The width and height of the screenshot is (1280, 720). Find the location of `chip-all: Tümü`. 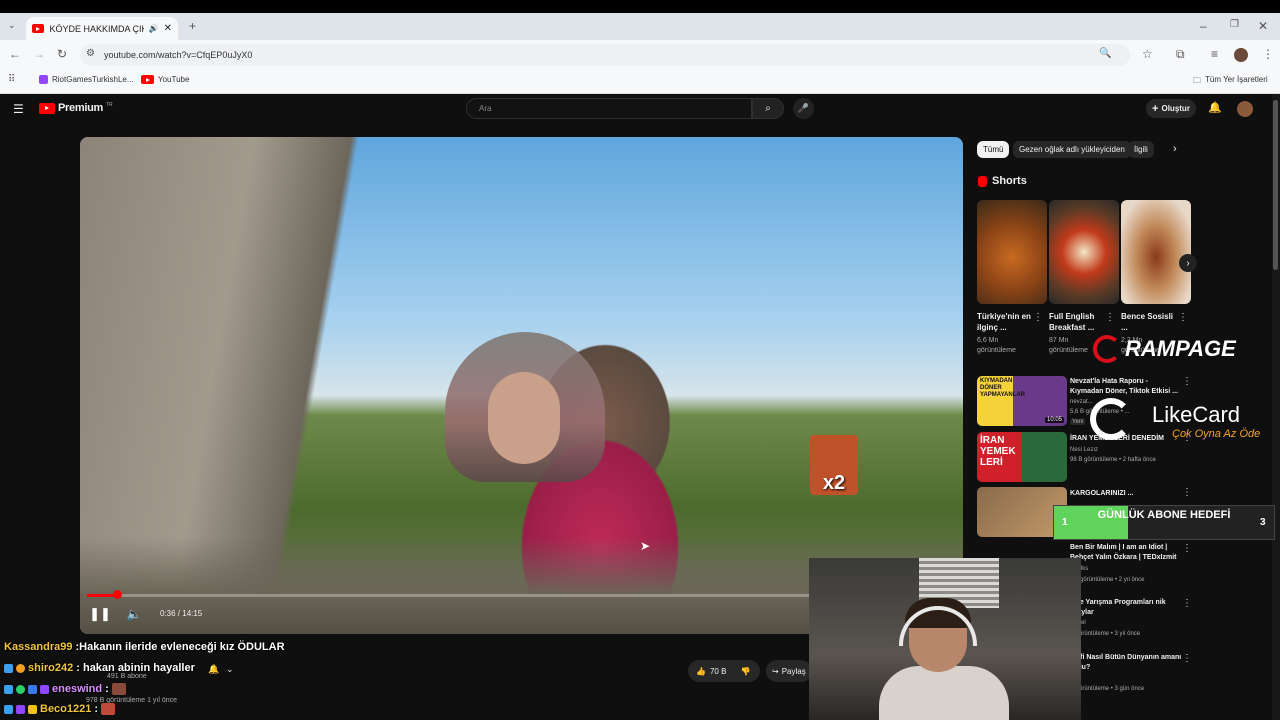

chip-all: Tümü is located at coordinates (993, 149).